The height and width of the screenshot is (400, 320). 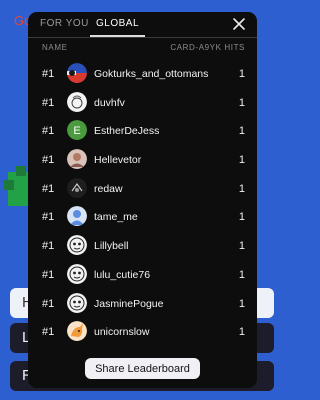 What do you see at coordinates (109, 103) in the screenshot?
I see `row-username: duvhfv` at bounding box center [109, 103].